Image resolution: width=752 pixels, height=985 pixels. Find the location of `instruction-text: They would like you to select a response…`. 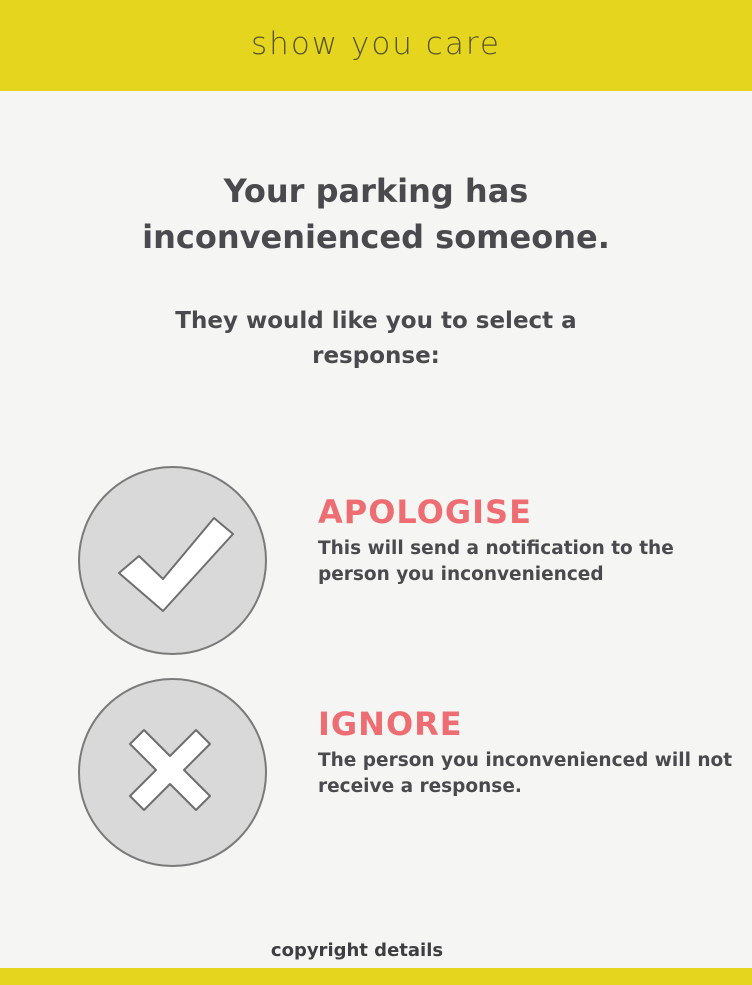

instruction-text: They would like you to select a response… is located at coordinates (376, 339).